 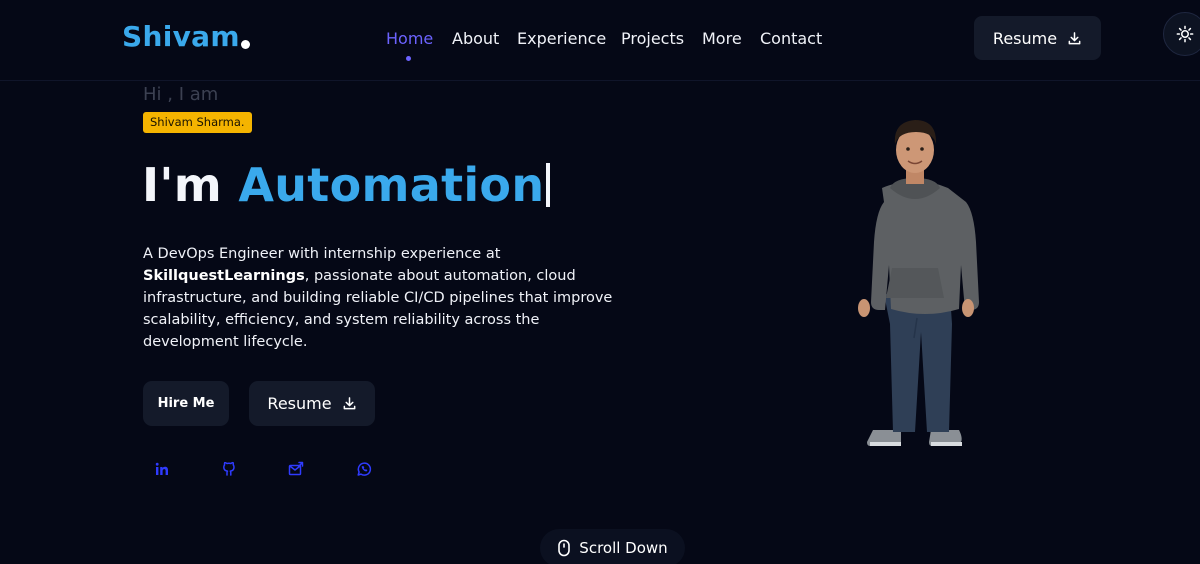 I want to click on nav-link-about: About, so click(x=475, y=38).